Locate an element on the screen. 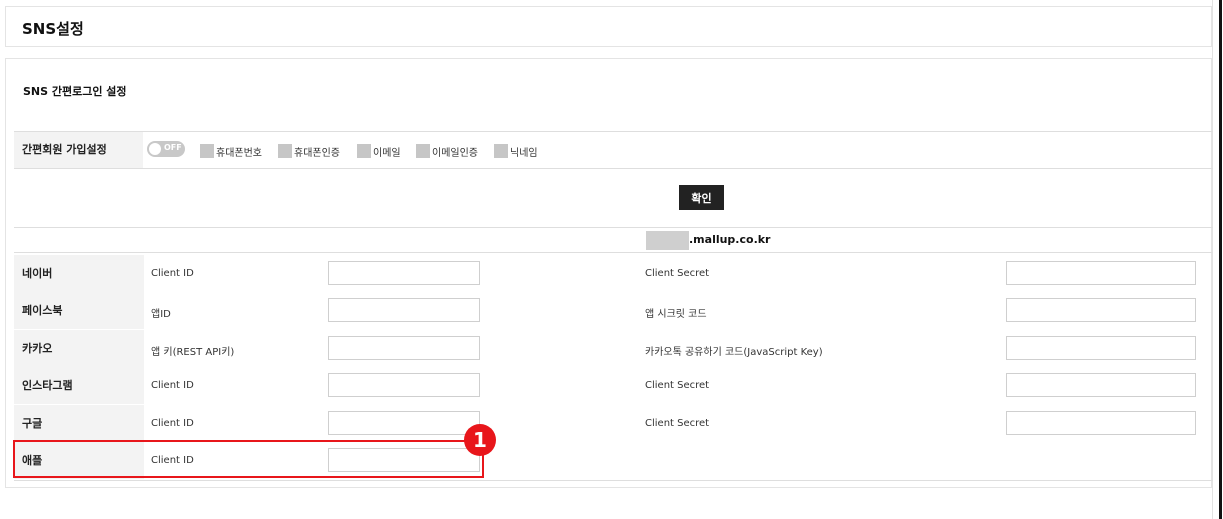 Image resolution: width=1223 pixels, height=519 pixels. confirm-button: 확인 is located at coordinates (701, 197).